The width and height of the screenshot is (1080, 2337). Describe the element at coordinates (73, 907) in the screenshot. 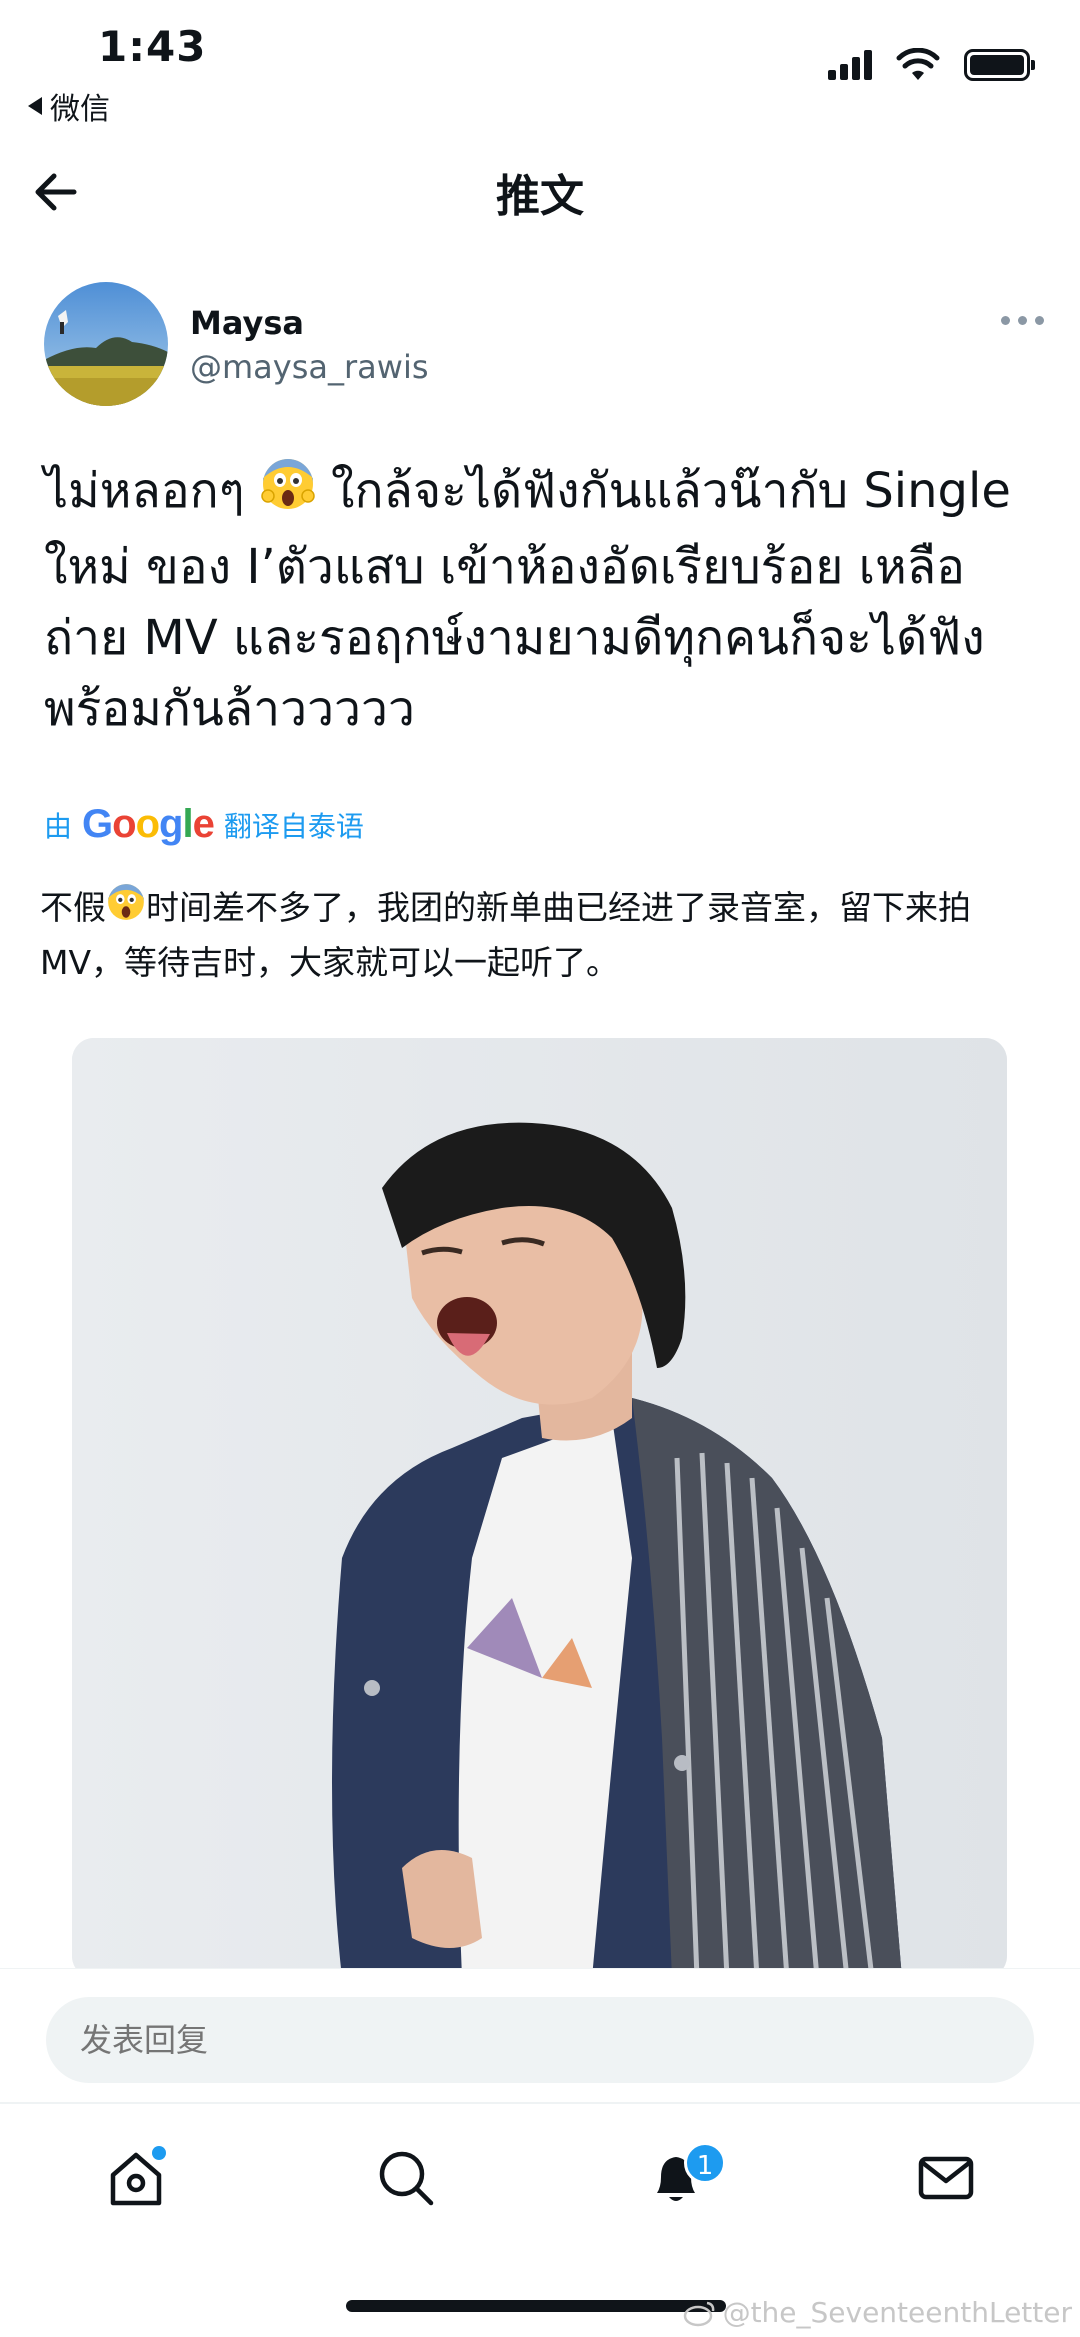

I see `translation-part1: 不假` at that location.